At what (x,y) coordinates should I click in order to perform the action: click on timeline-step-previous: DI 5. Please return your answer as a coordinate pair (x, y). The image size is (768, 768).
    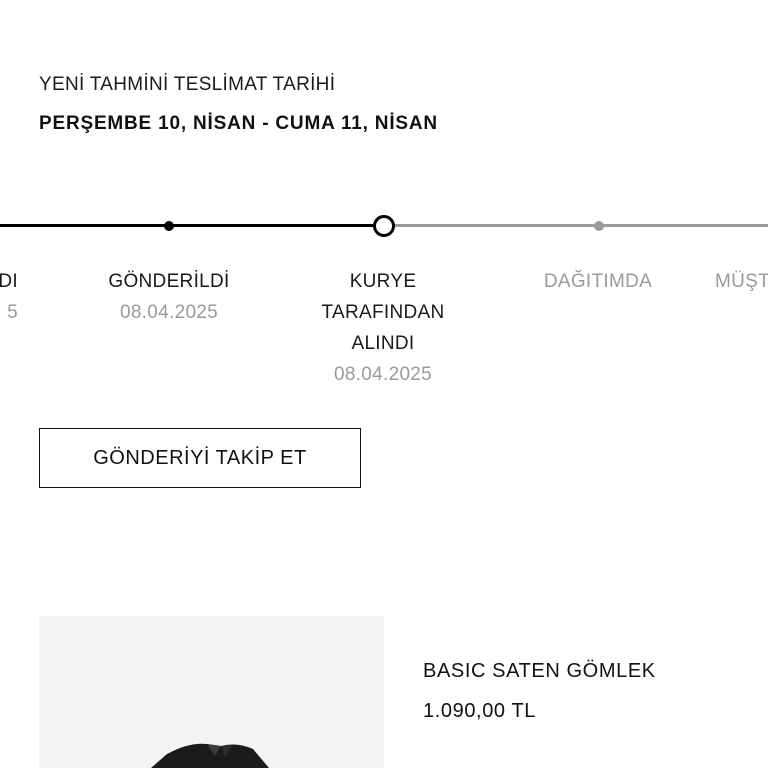
    Looking at the image, I should click on (9, 297).